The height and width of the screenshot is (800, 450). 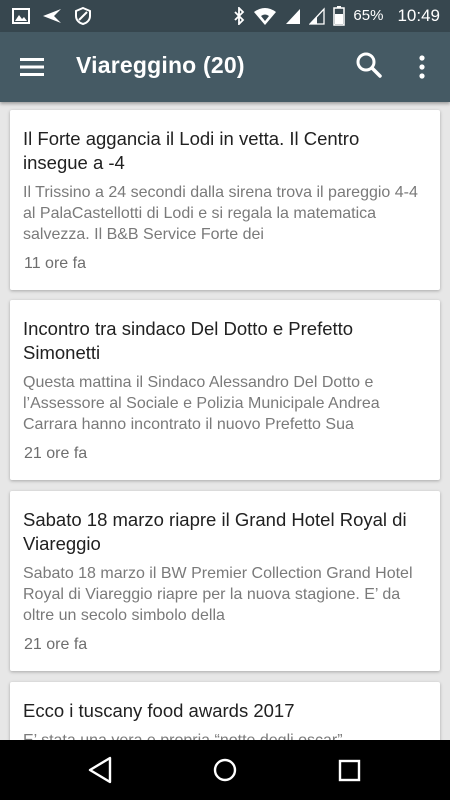 I want to click on article-title: Ecco i tuscany food awards 2017, so click(x=159, y=710).